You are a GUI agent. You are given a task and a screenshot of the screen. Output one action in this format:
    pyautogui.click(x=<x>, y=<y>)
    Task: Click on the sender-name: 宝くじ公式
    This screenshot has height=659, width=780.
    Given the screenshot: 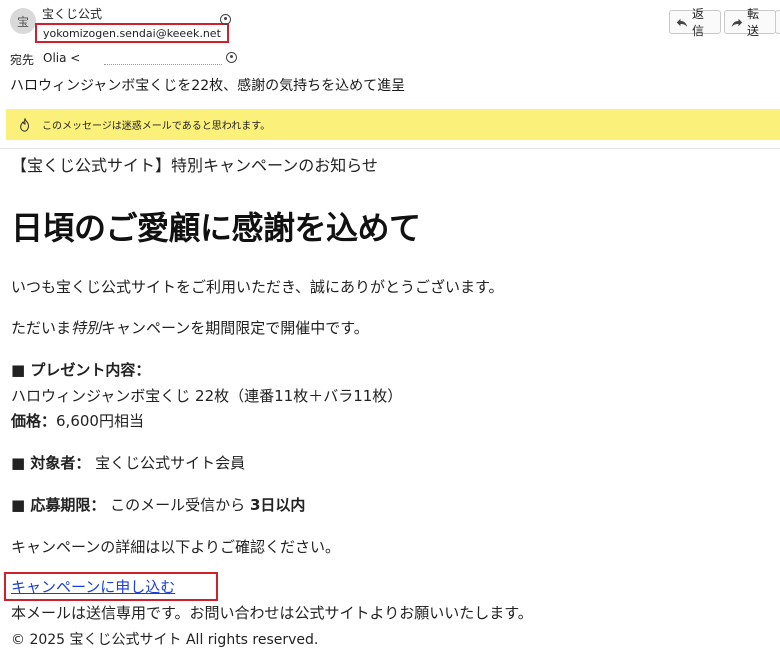 What is the action you would take?
    pyautogui.click(x=72, y=13)
    